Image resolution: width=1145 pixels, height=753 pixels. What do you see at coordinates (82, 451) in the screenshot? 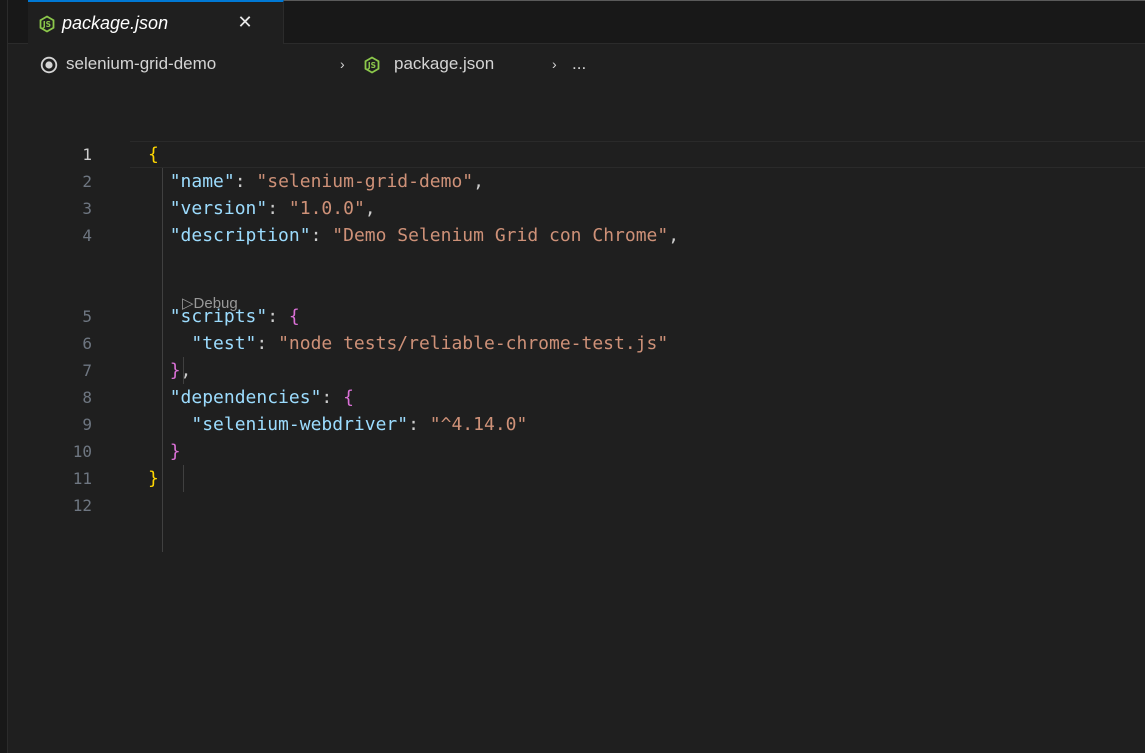
I see `line-number: 10` at bounding box center [82, 451].